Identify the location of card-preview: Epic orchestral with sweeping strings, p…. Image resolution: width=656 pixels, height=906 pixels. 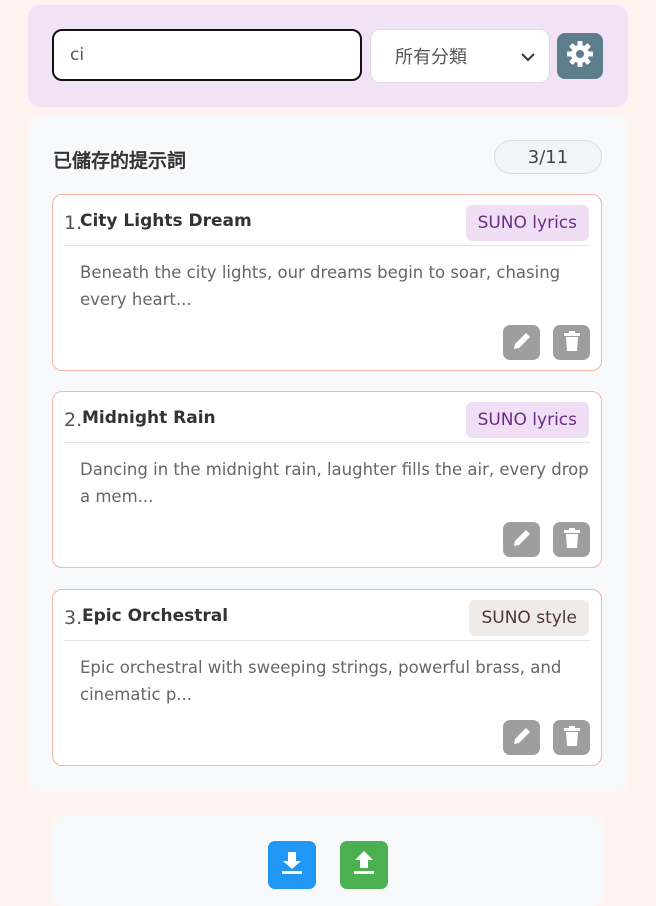
(321, 681).